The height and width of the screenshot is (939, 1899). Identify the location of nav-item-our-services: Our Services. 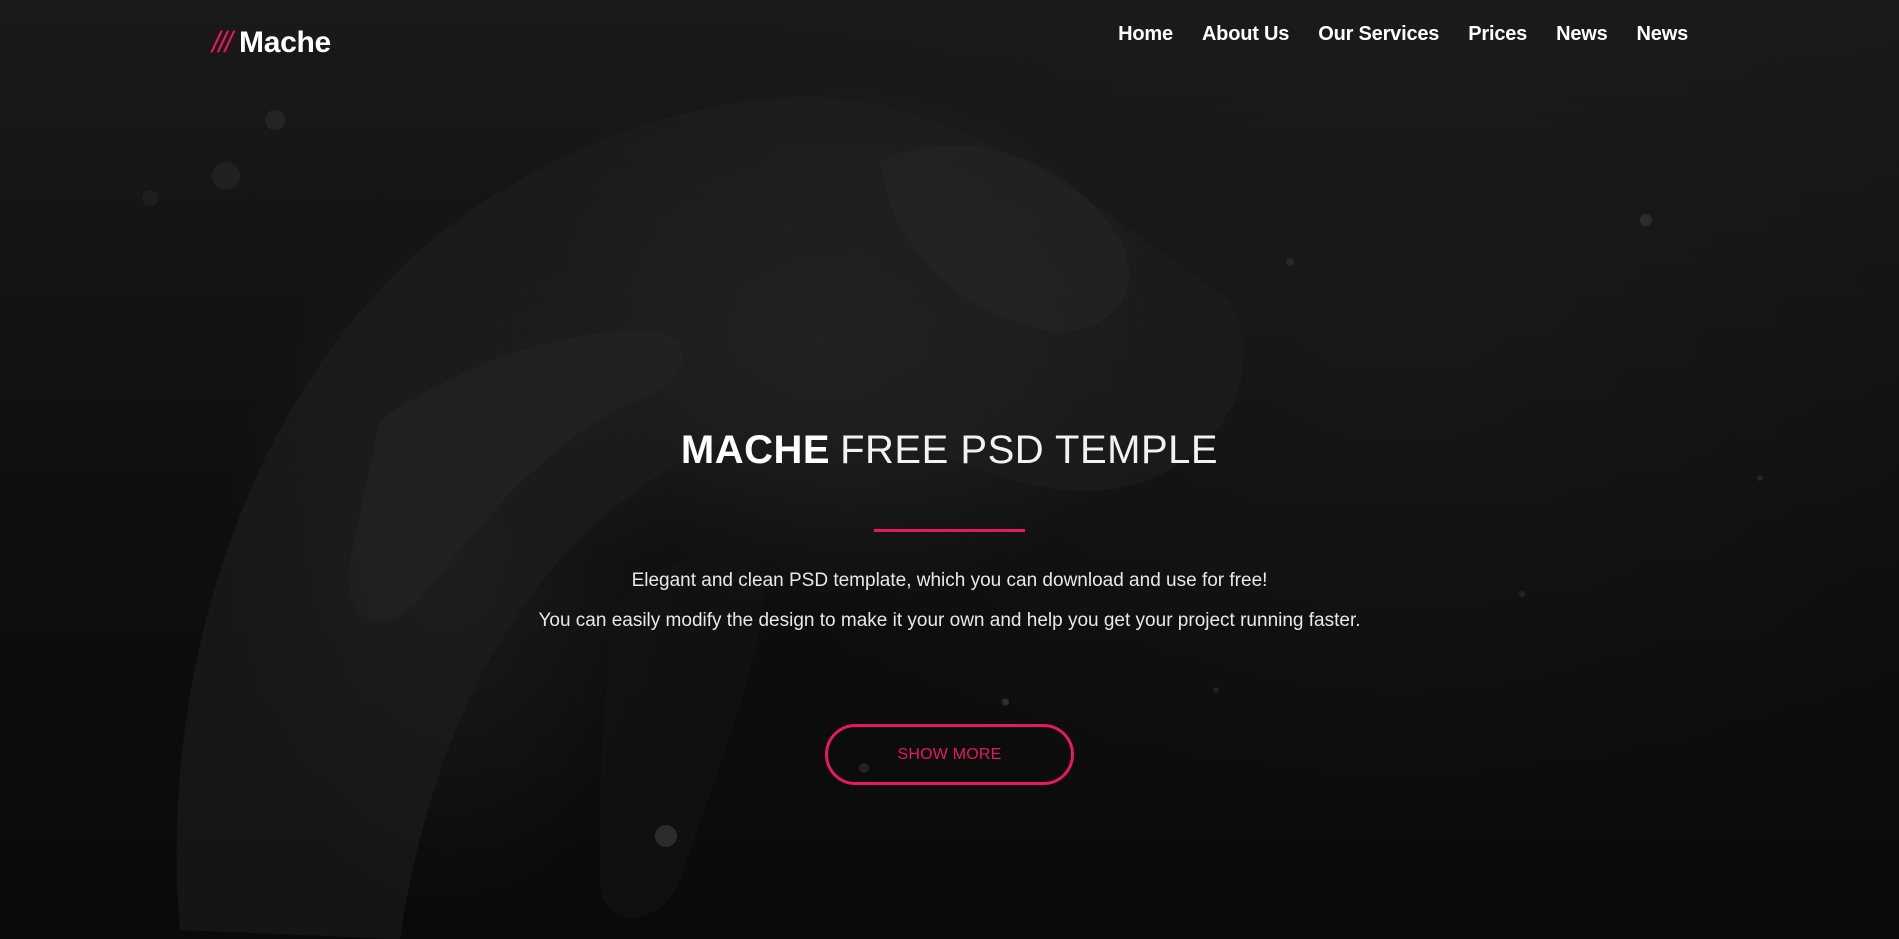
(1378, 34).